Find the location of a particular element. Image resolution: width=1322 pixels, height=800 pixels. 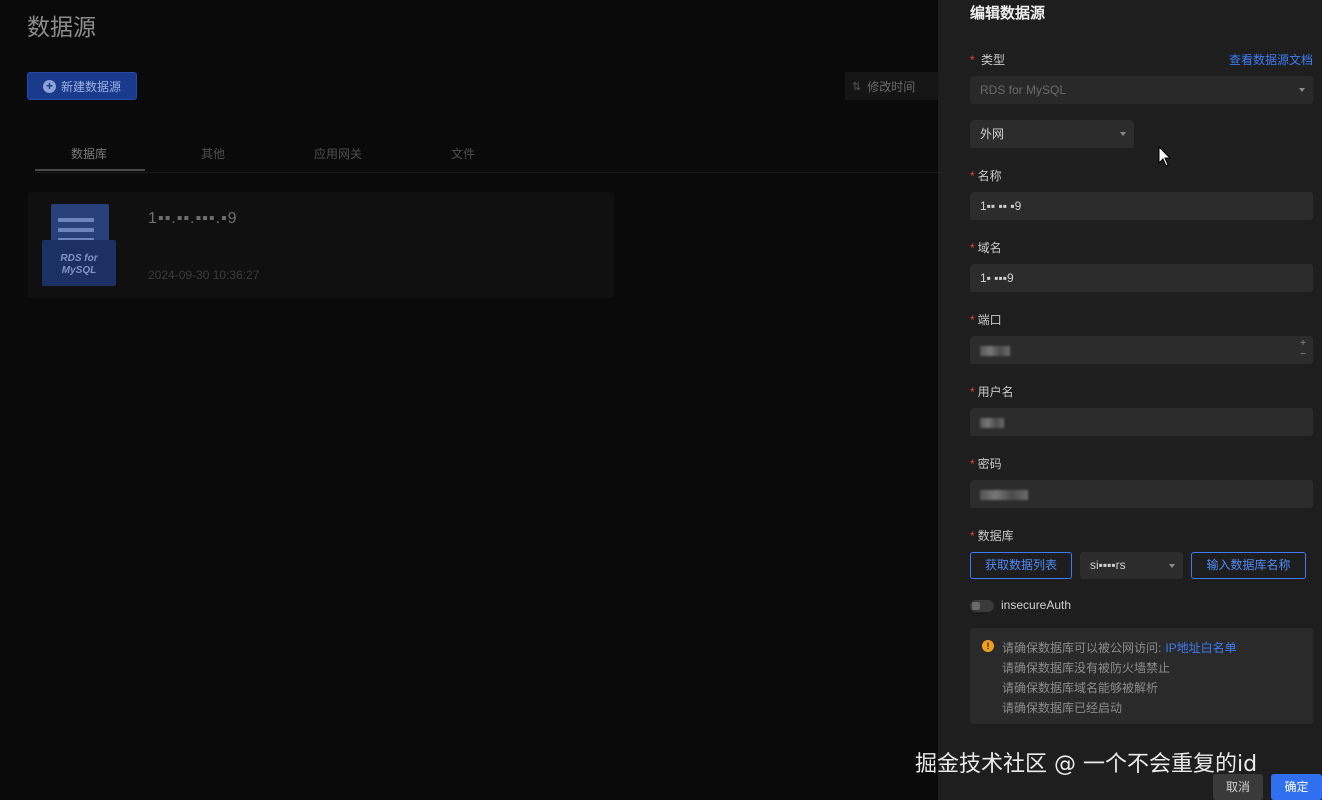

host-label: * 域名 is located at coordinates (986, 248).